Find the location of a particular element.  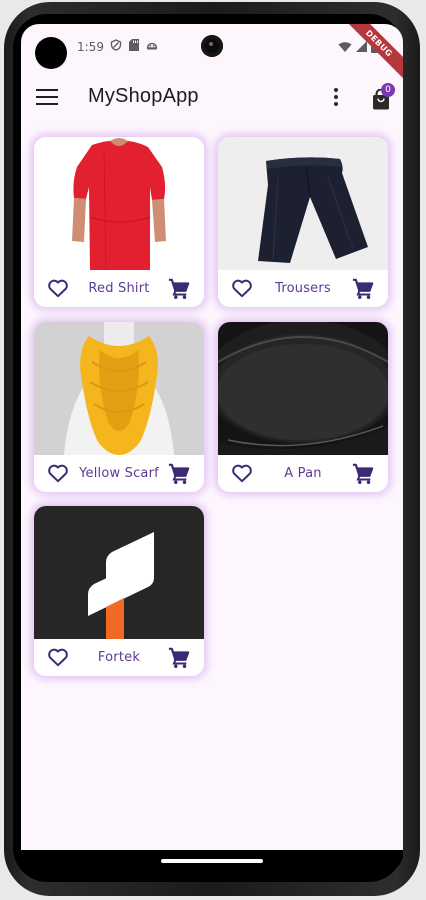

product-title: A Pan is located at coordinates (303, 473).